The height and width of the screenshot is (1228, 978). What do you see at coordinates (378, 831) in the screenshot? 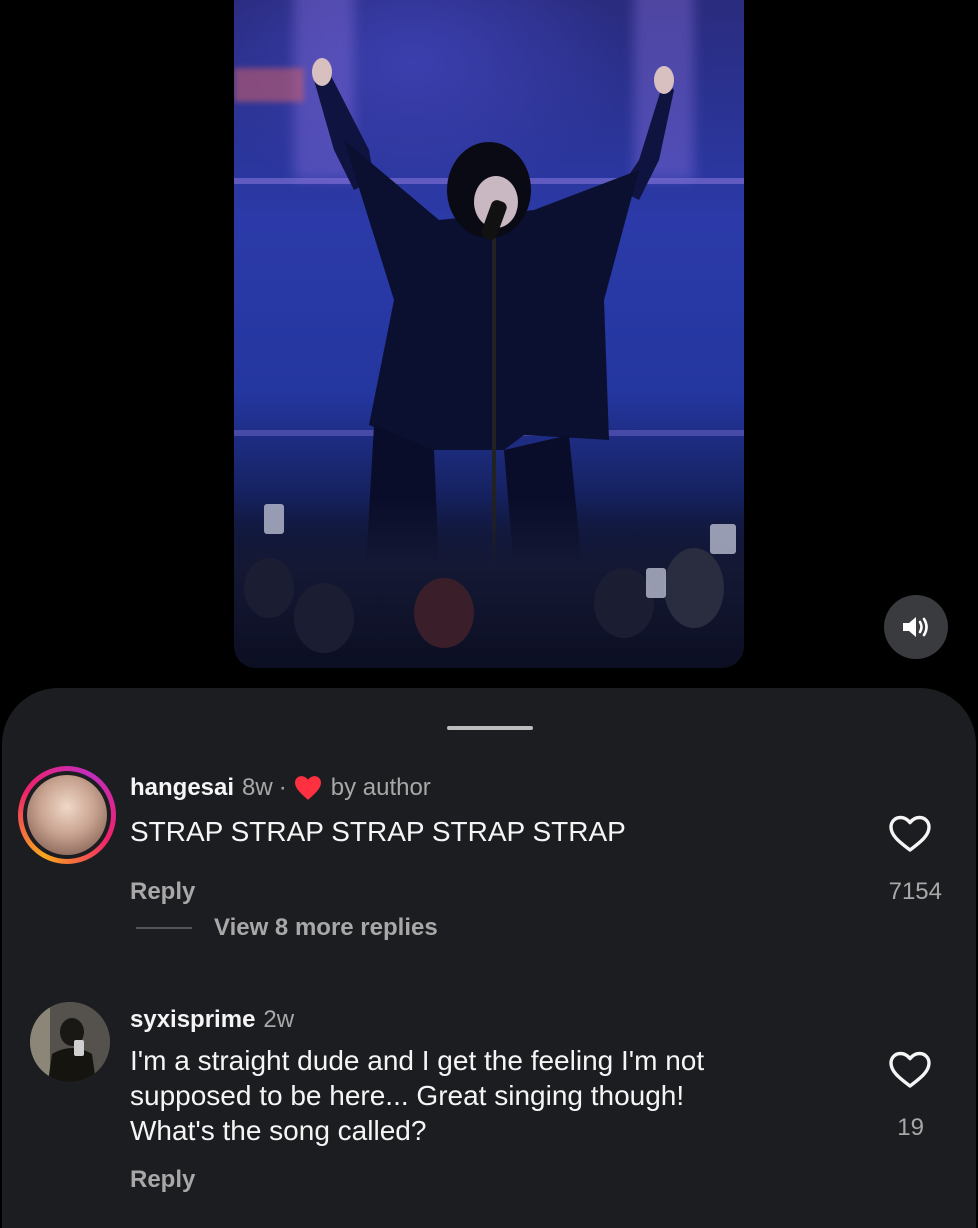
I see `comment-text: STRAP STRAP STRAP STRAP STRAP` at bounding box center [378, 831].